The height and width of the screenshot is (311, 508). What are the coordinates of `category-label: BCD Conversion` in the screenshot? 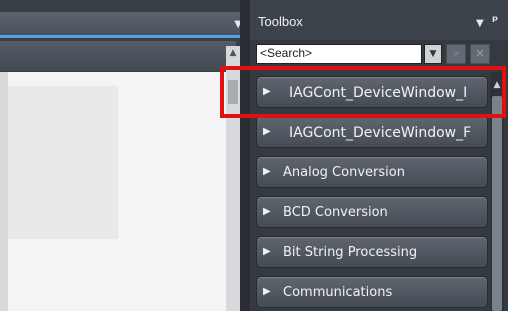 It's located at (335, 212).